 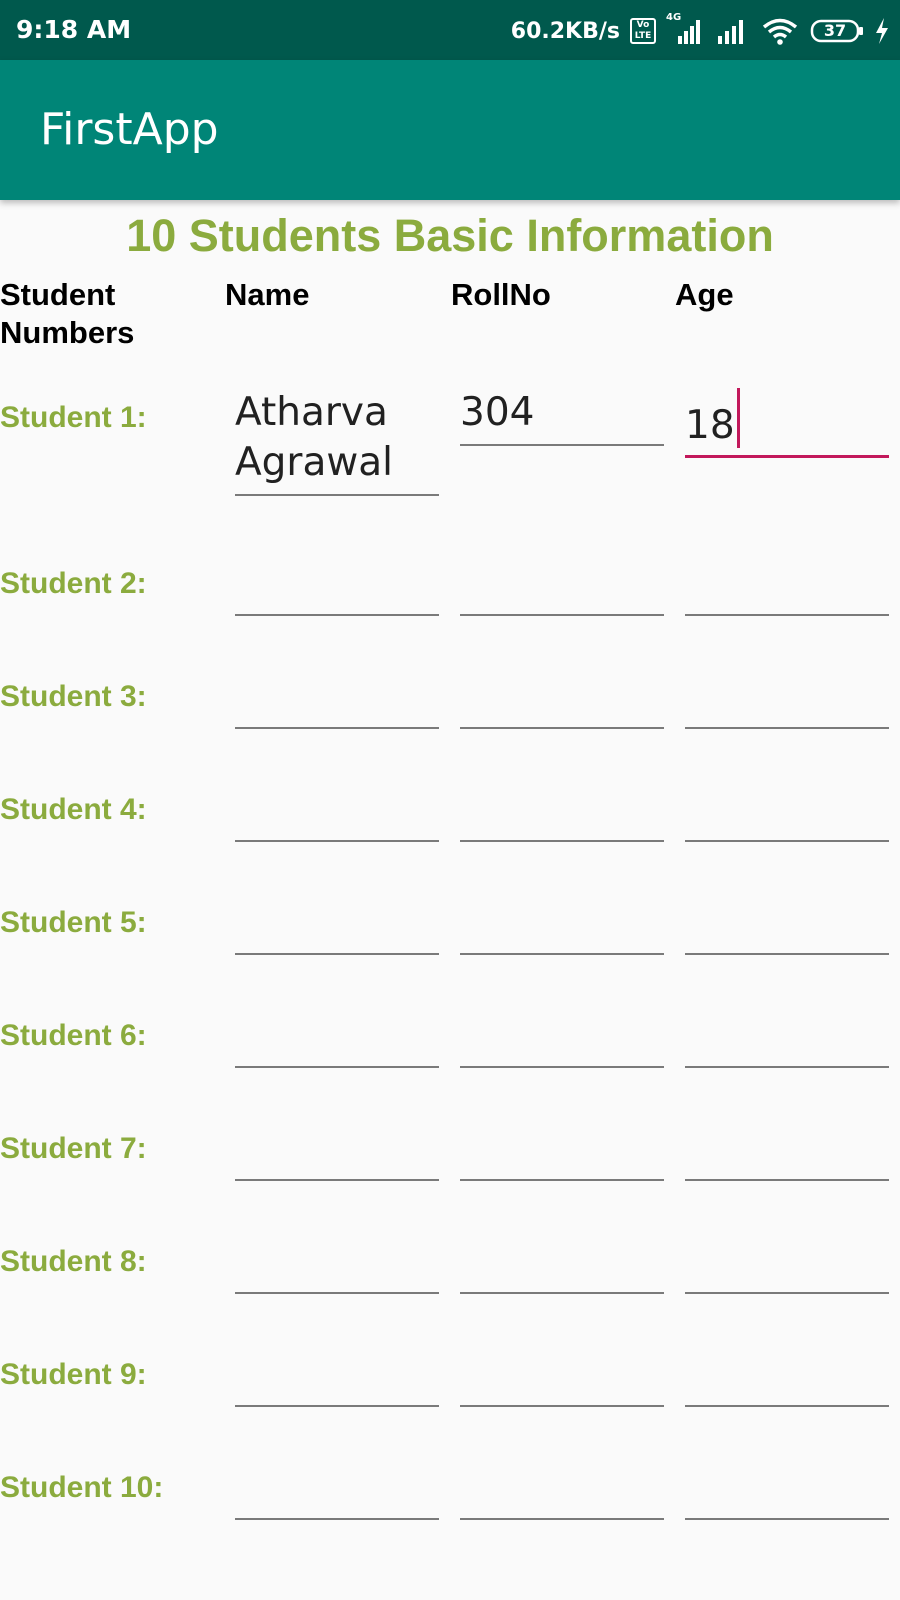 I want to click on volte-icon: Vo LTE, so click(x=643, y=31).